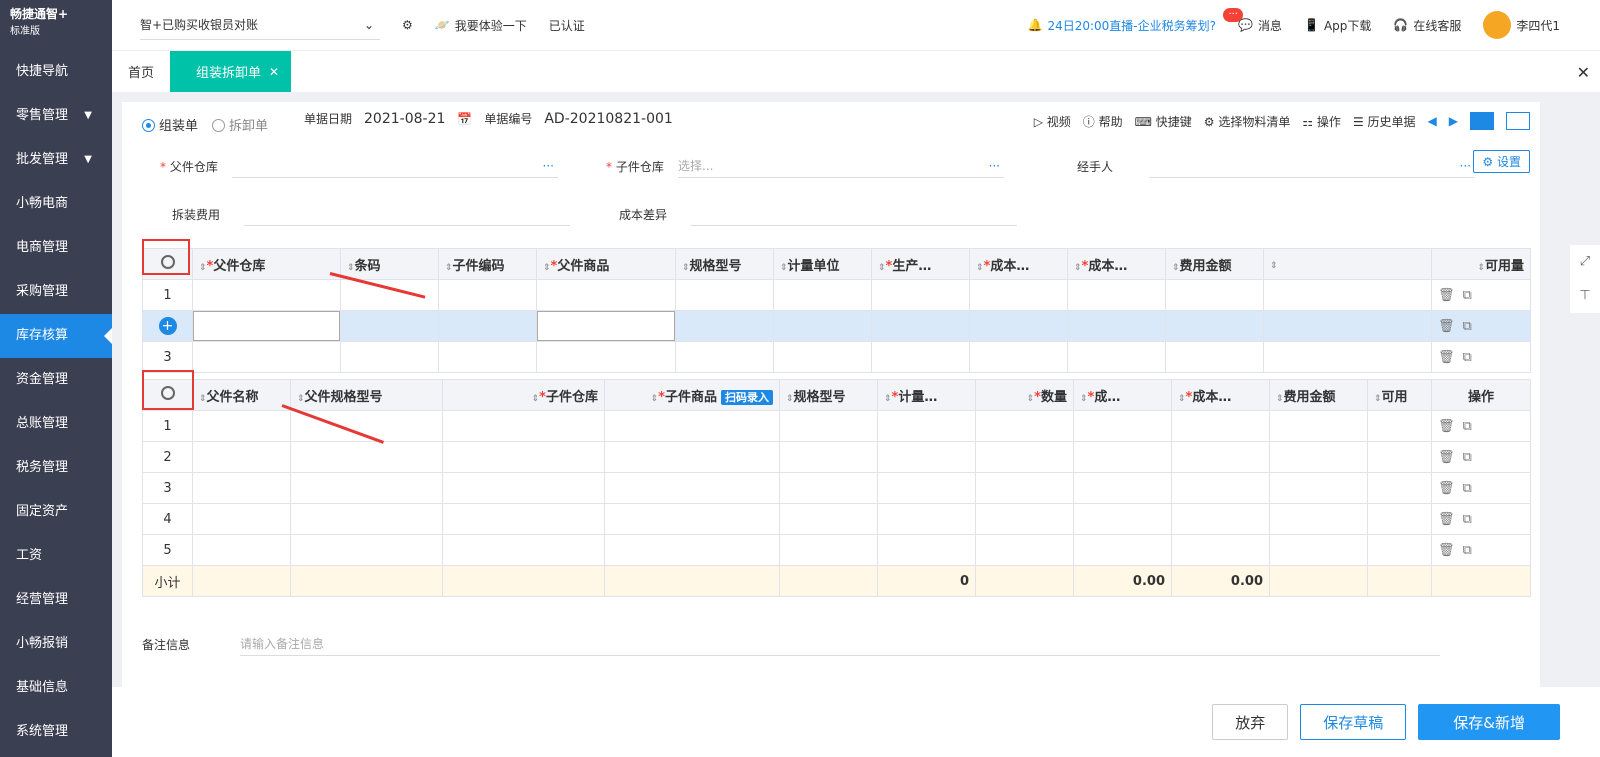 The width and height of the screenshot is (1600, 757). I want to click on parent-wh-input, so click(266, 326).